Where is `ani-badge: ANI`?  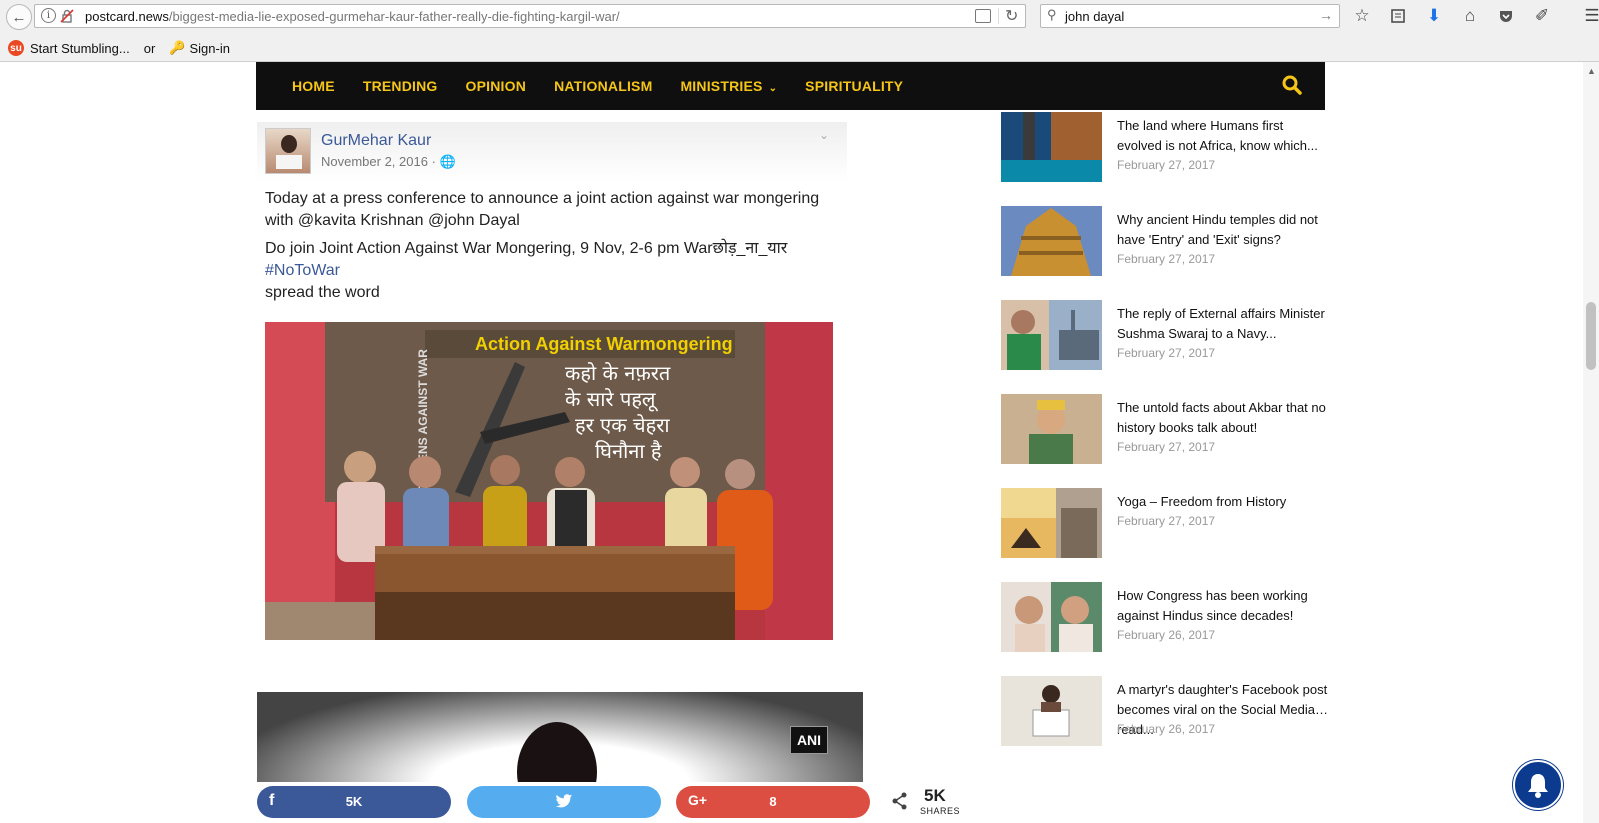
ani-badge: ANI is located at coordinates (809, 740).